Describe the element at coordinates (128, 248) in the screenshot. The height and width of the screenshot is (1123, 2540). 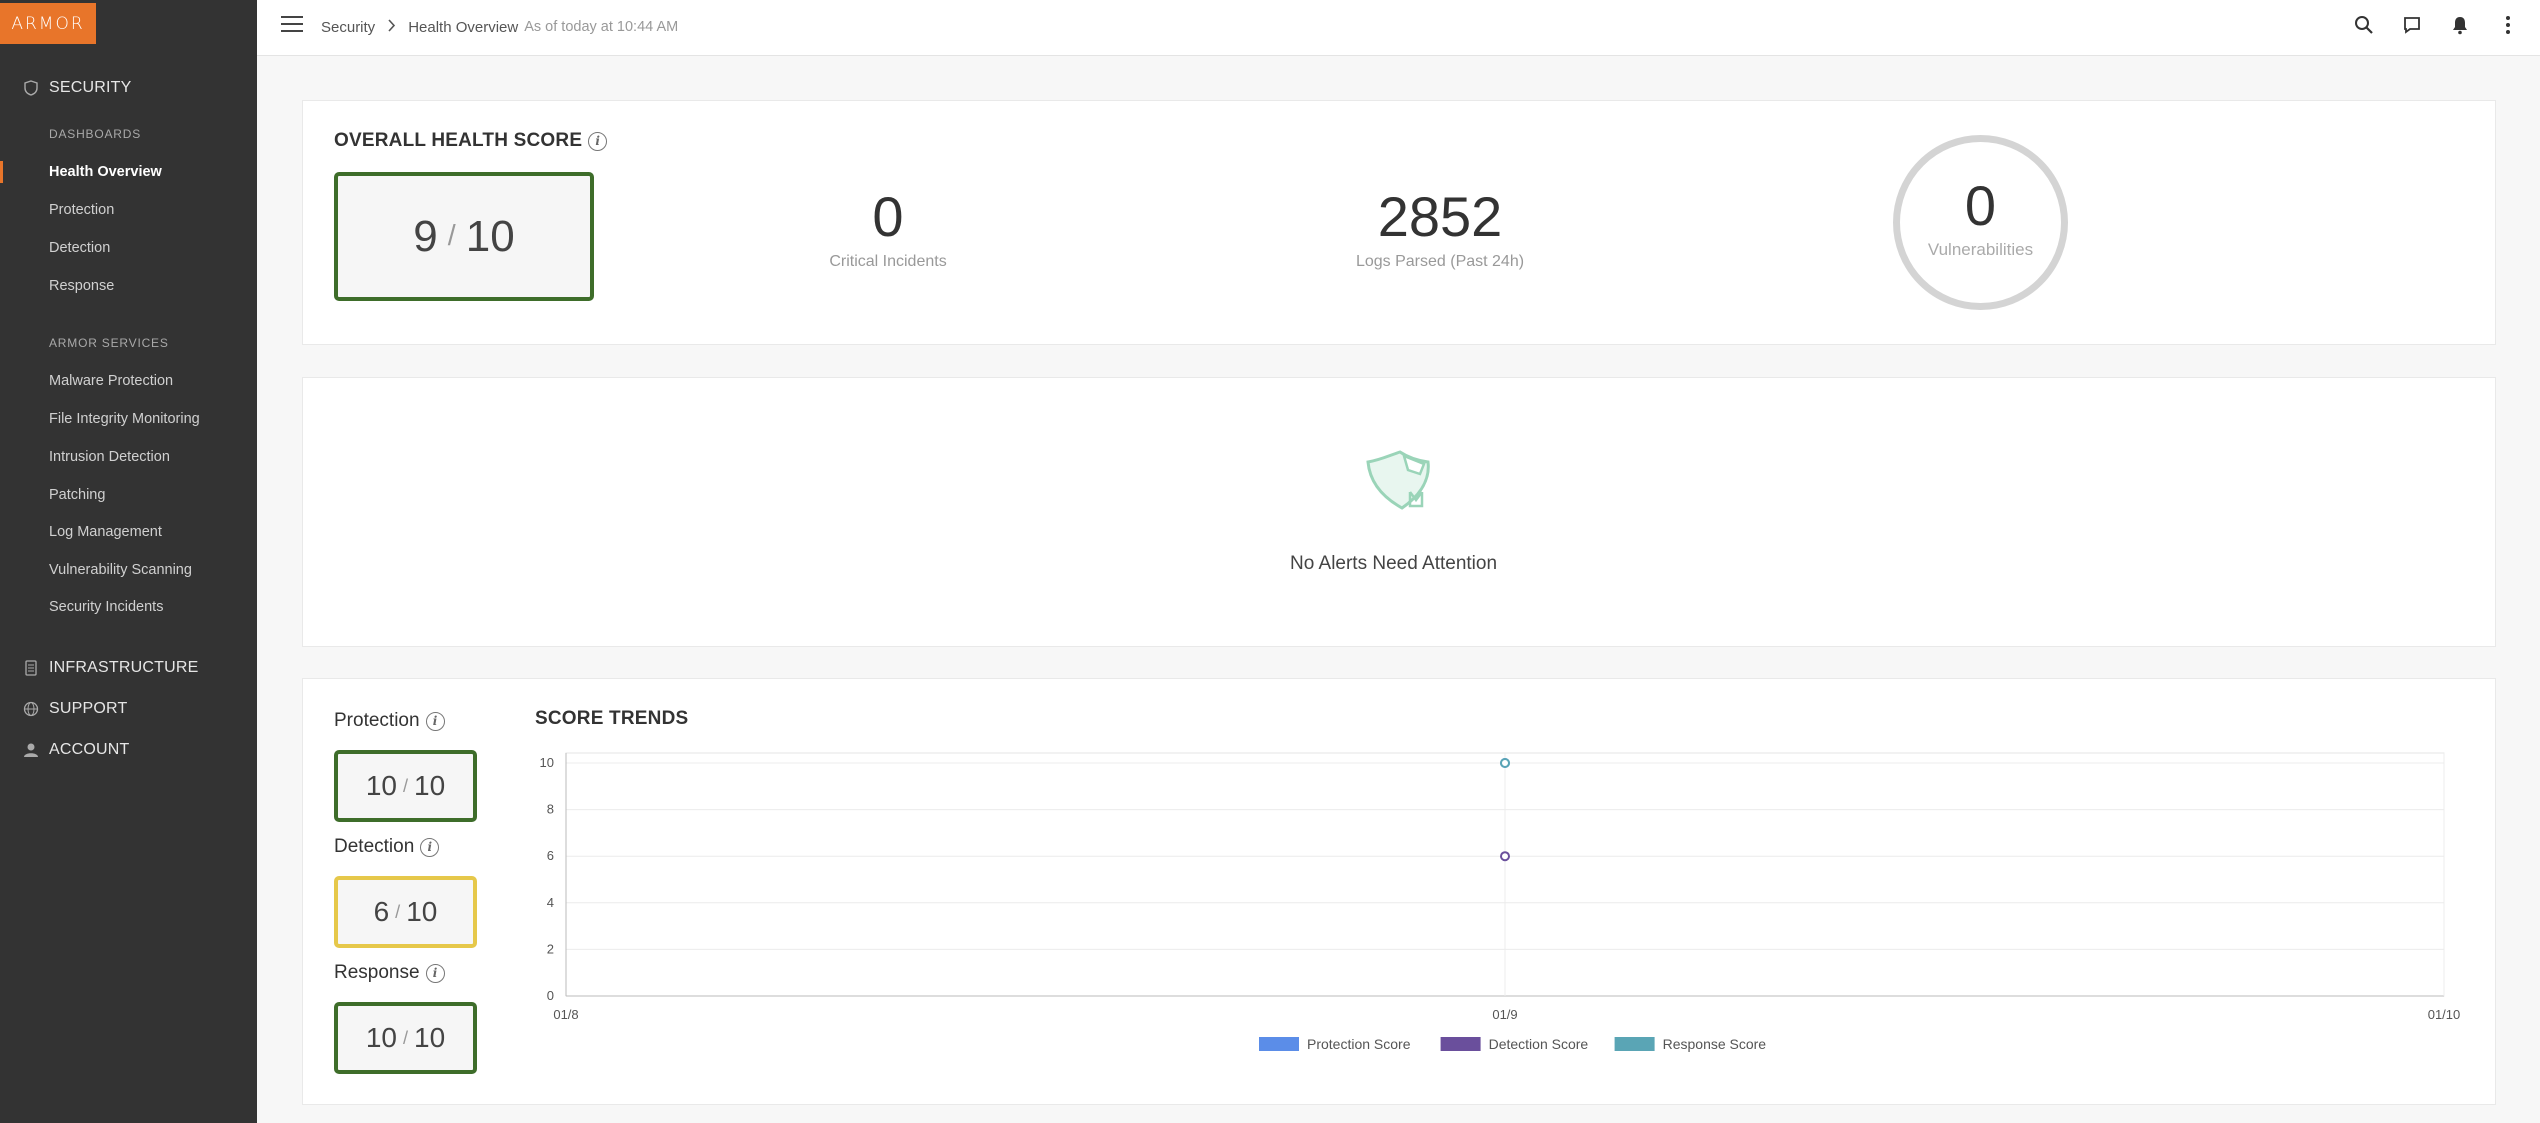
I see `sidebar-item-detection: Detection` at that location.